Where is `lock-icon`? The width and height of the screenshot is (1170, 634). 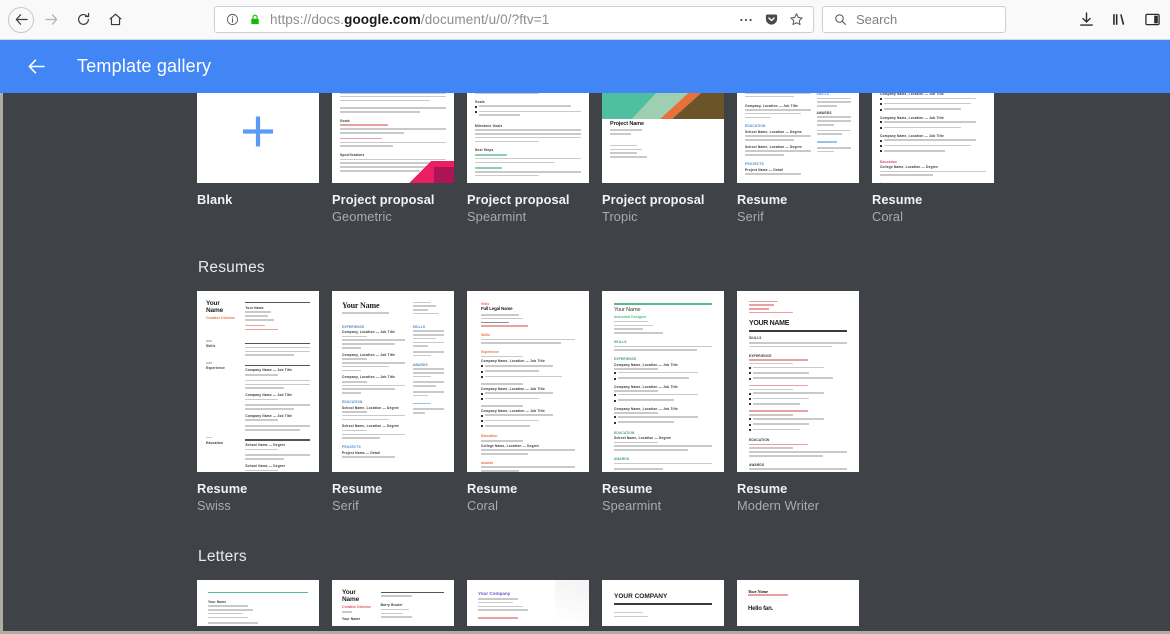
lock-icon is located at coordinates (255, 20).